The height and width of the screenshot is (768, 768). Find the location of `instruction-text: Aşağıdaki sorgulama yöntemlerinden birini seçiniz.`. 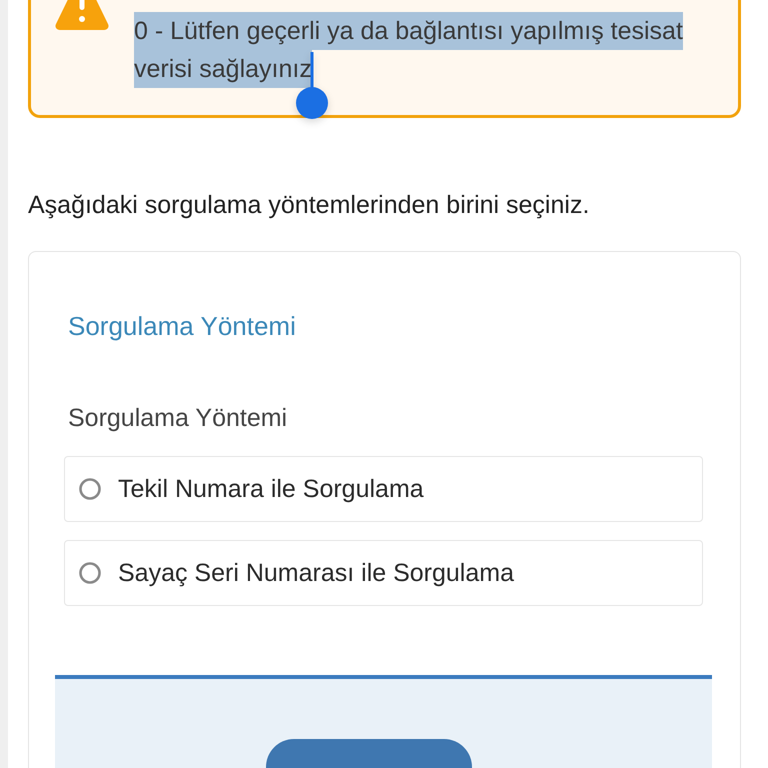

instruction-text: Aşağıdaki sorgulama yöntemlerinden birini seçiniz. is located at coordinates (309, 205).